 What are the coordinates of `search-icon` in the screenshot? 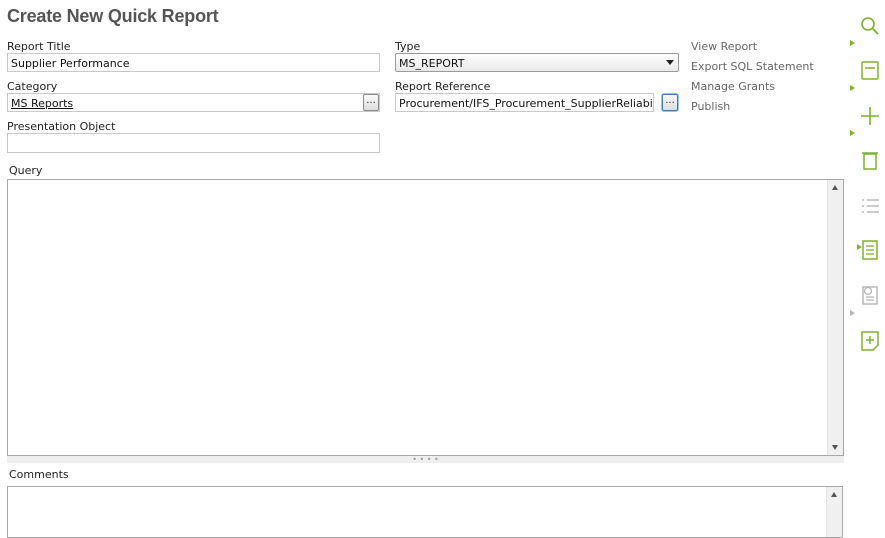 It's located at (870, 26).